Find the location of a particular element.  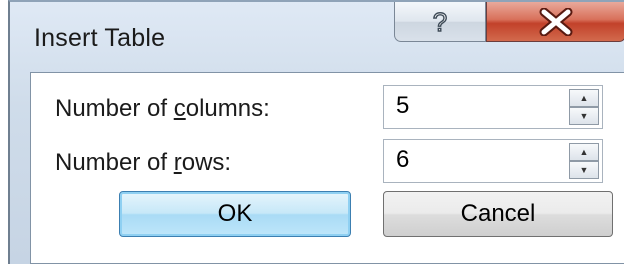

close-button is located at coordinates (555, 22).